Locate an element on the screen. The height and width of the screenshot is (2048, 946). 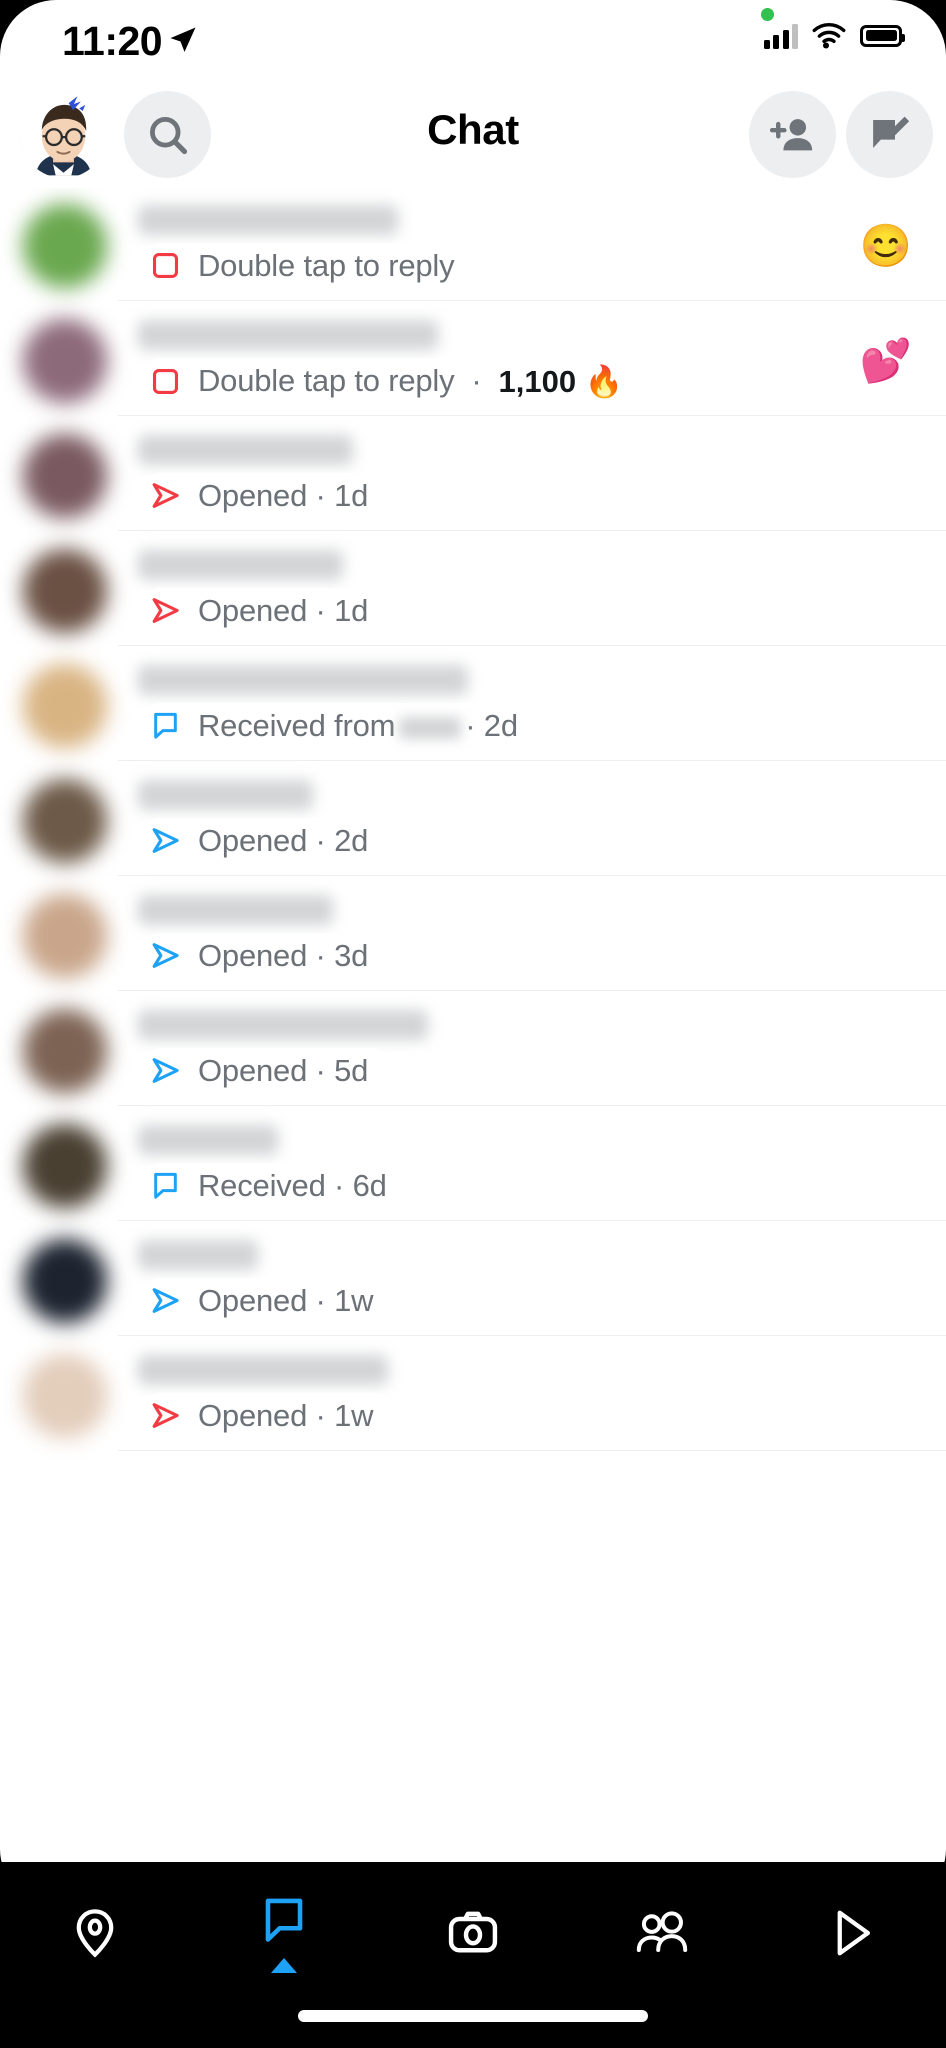
two-hearts-emoji: 💕 is located at coordinates (886, 361).